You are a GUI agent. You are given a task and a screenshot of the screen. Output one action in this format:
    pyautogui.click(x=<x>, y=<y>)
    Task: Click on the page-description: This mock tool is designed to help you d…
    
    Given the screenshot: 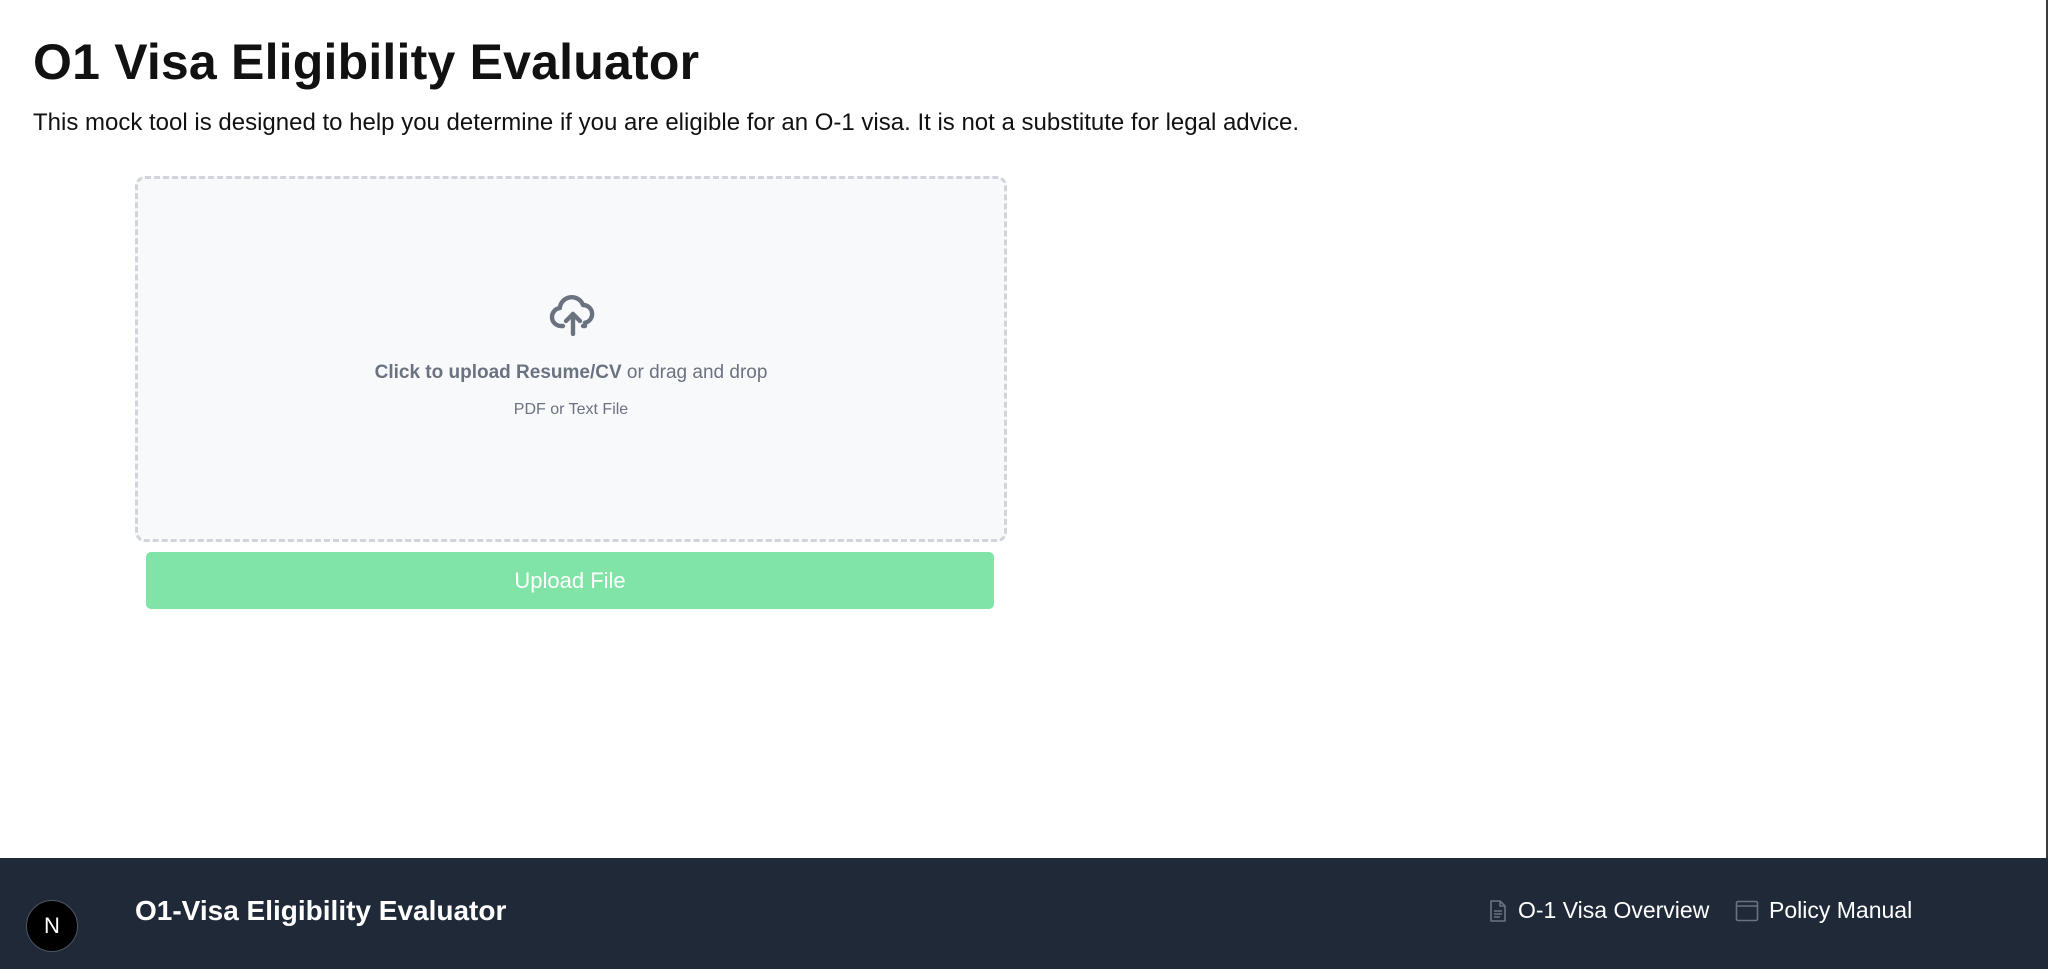 What is the action you would take?
    pyautogui.click(x=666, y=122)
    